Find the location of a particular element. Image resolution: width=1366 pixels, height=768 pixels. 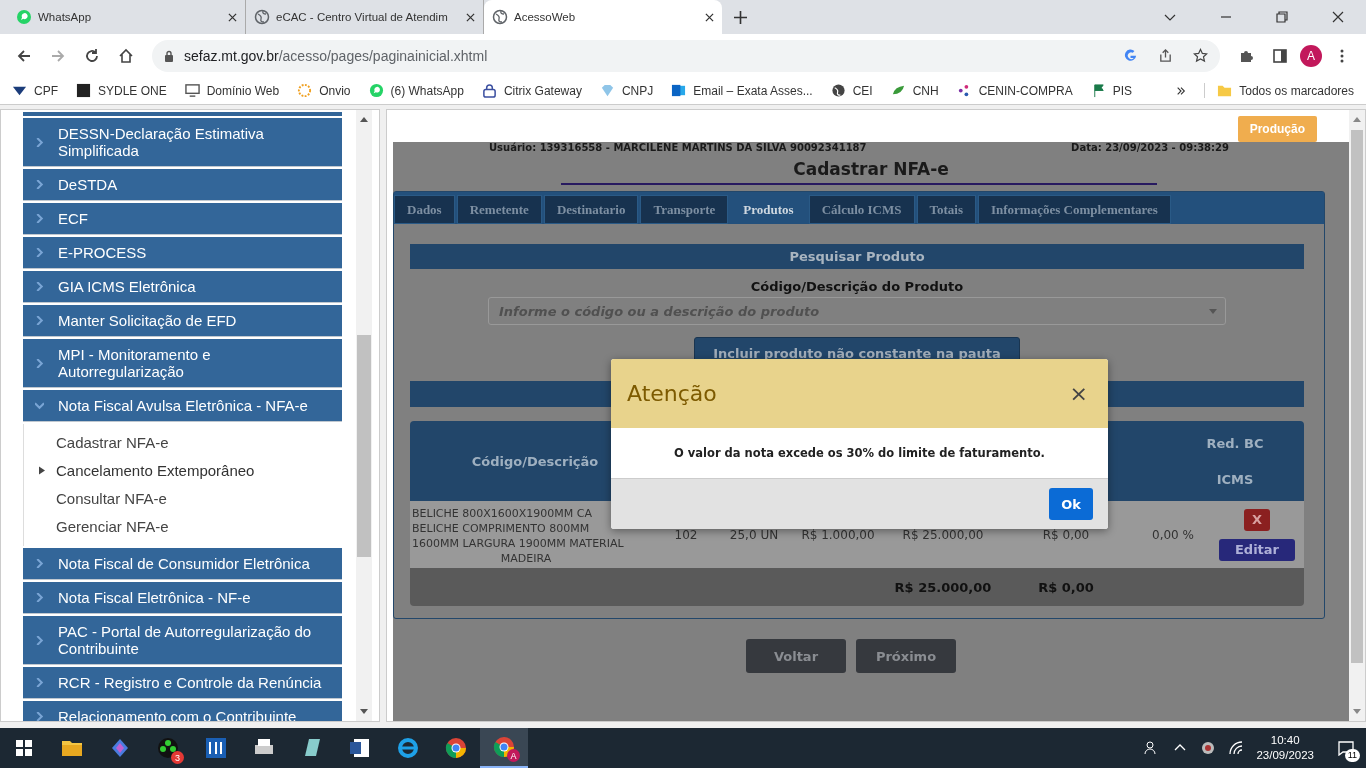

app-badge: A is located at coordinates (513, 755).